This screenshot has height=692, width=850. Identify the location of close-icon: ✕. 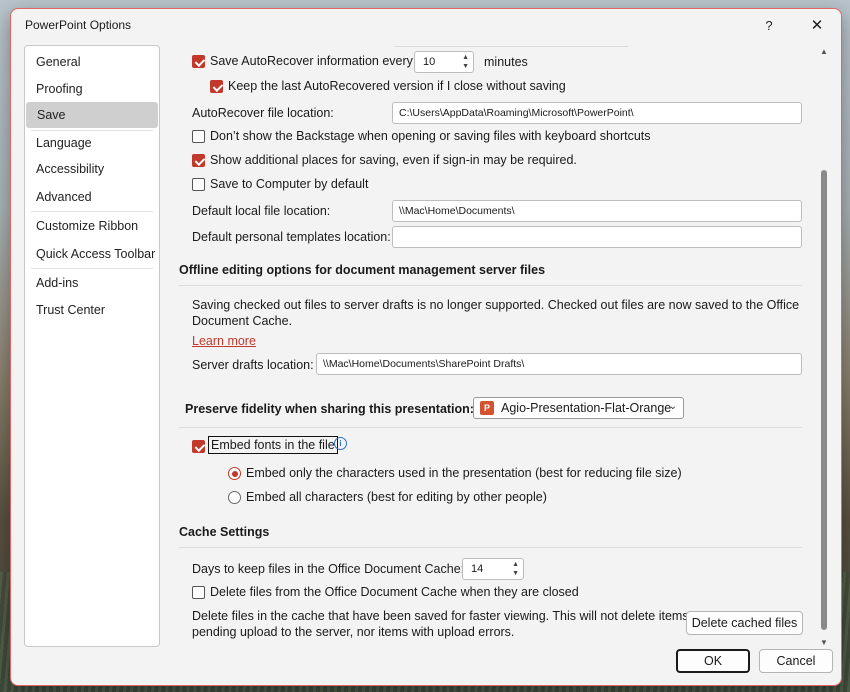
(817, 25).